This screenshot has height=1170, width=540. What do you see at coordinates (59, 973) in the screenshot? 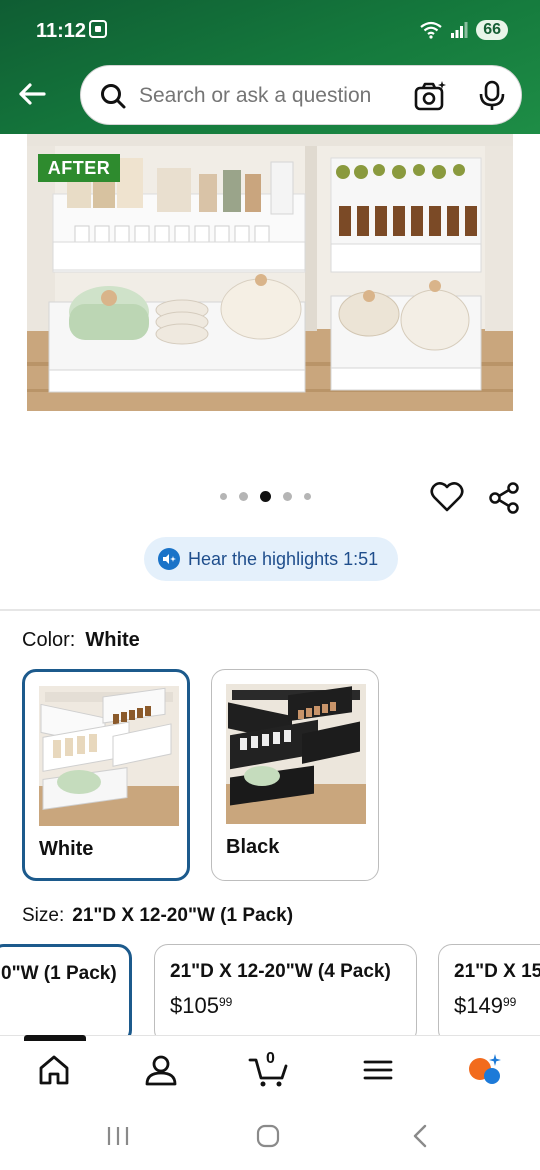
I see `size-option-label: 0"W (1 Pack)` at bounding box center [59, 973].